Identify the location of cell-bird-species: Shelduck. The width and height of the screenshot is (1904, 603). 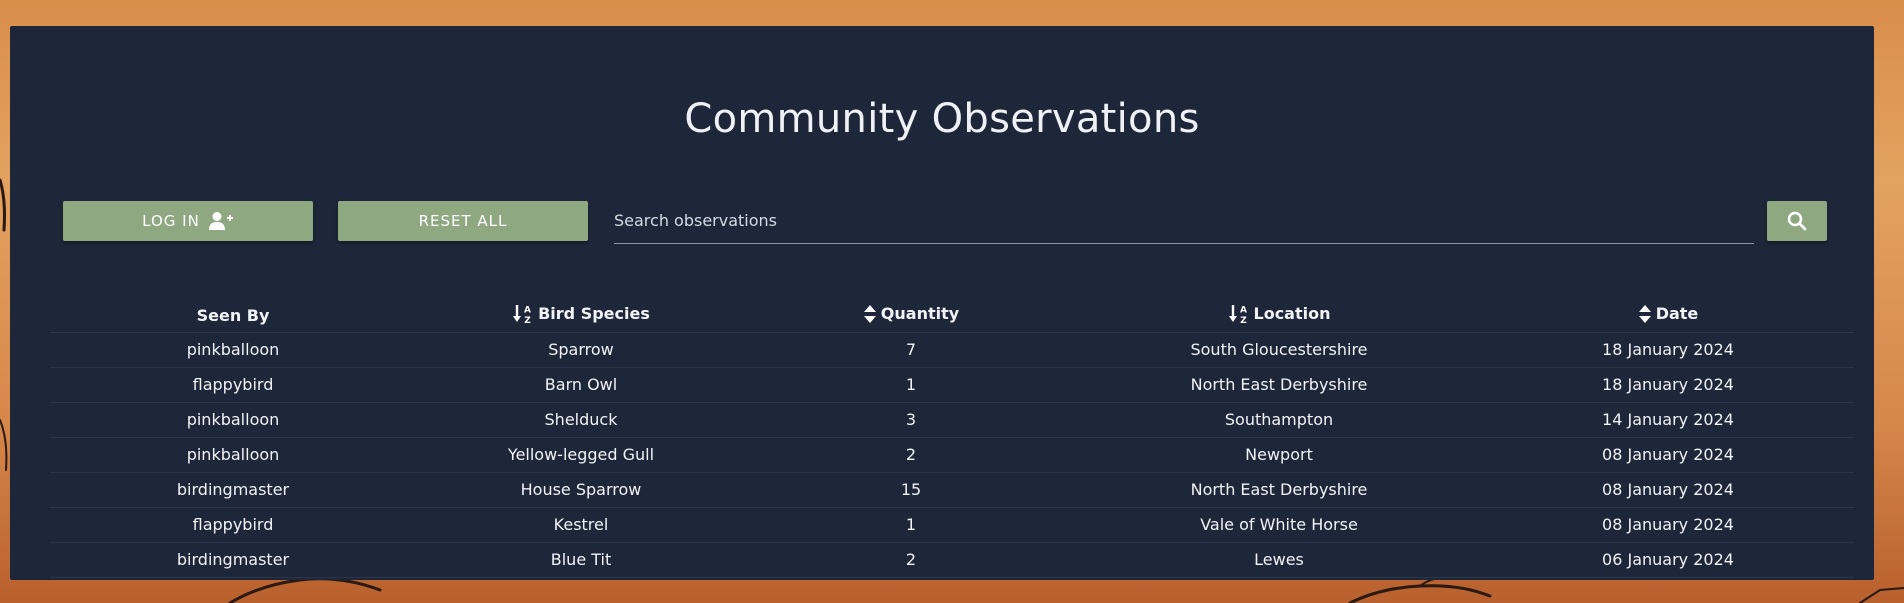
(581, 420).